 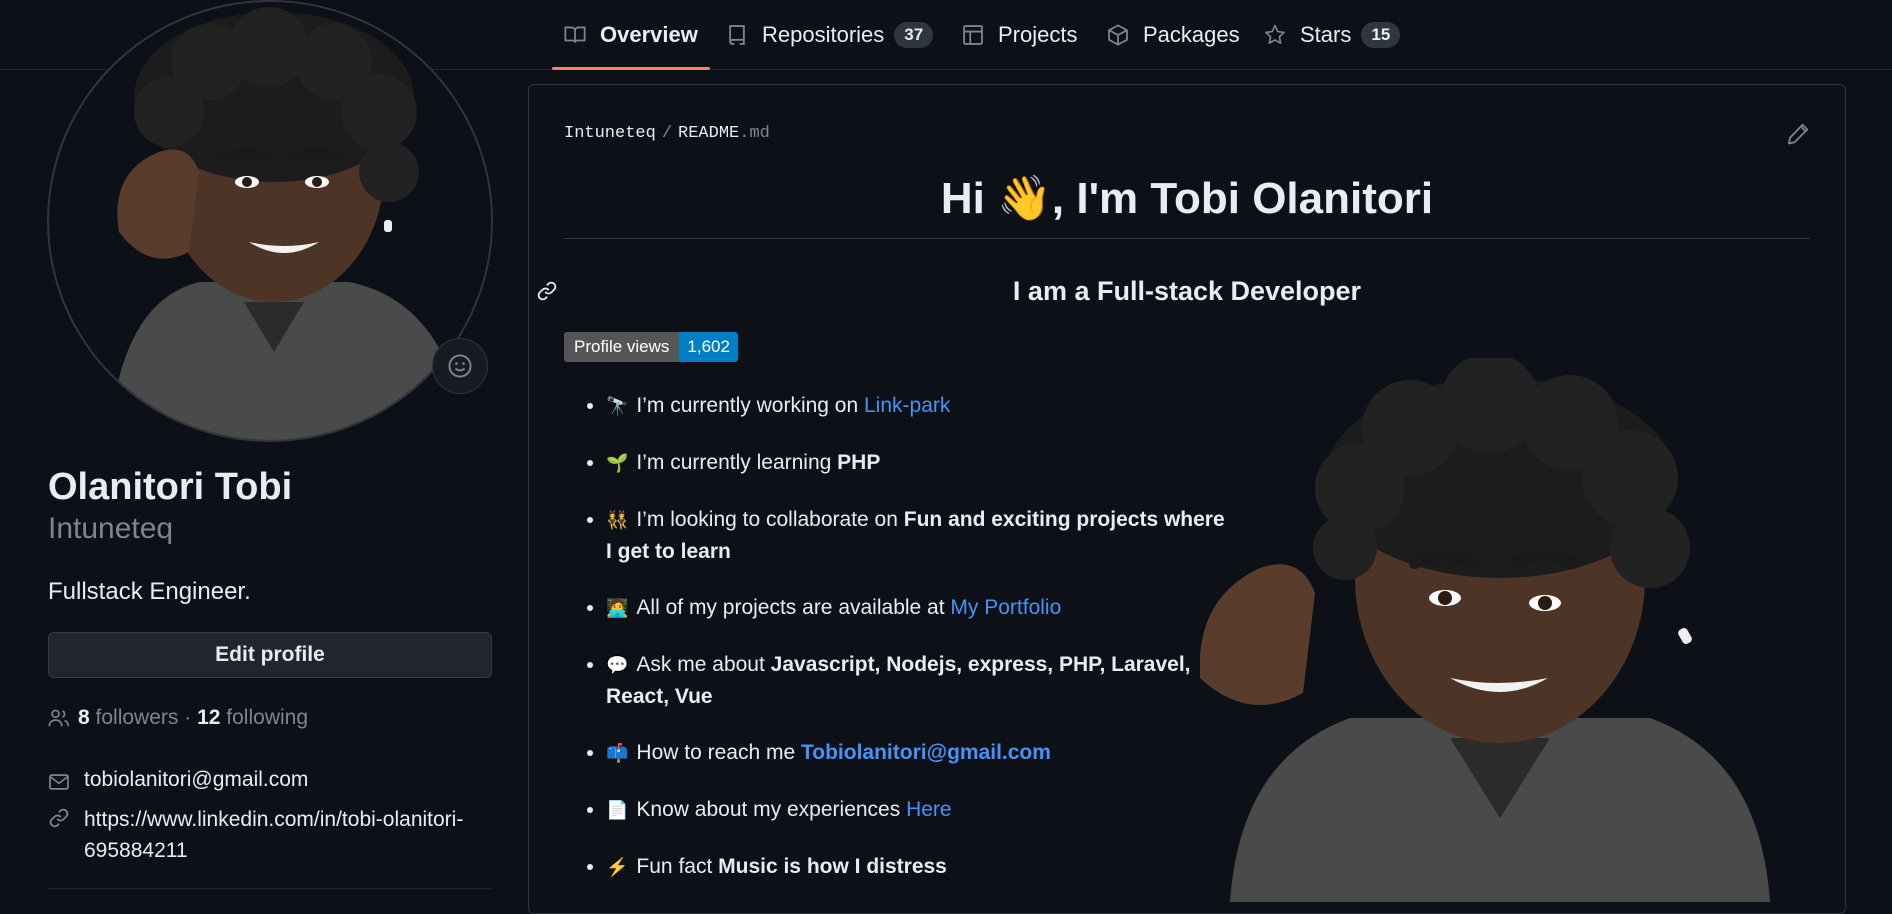 I want to click on readme-heading-pre: Hi, so click(x=969, y=198).